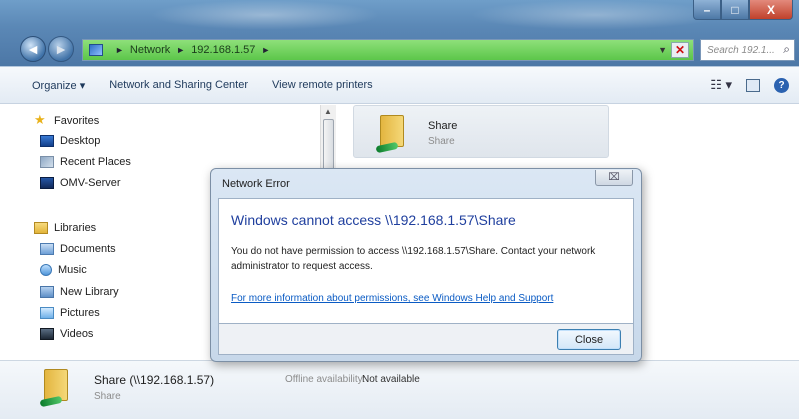 This screenshot has height=419, width=799. Describe the element at coordinates (662, 50) in the screenshot. I see `address-dropdown-icon: ▼` at that location.